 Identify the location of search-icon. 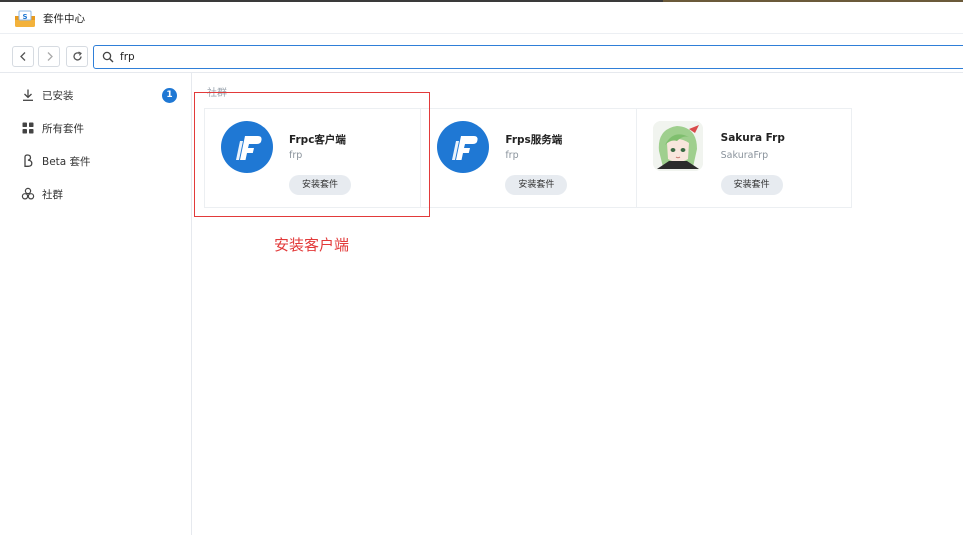
(108, 57).